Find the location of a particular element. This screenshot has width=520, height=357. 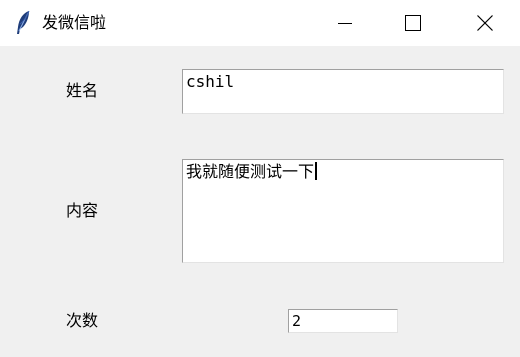

minimize-icon is located at coordinates (345, 23).